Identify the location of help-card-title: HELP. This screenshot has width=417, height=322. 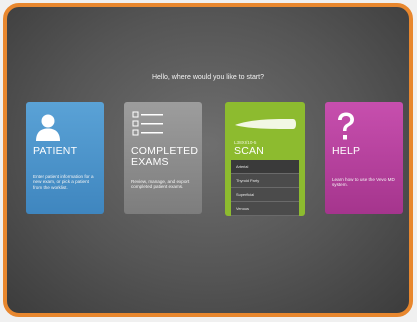
(346, 151).